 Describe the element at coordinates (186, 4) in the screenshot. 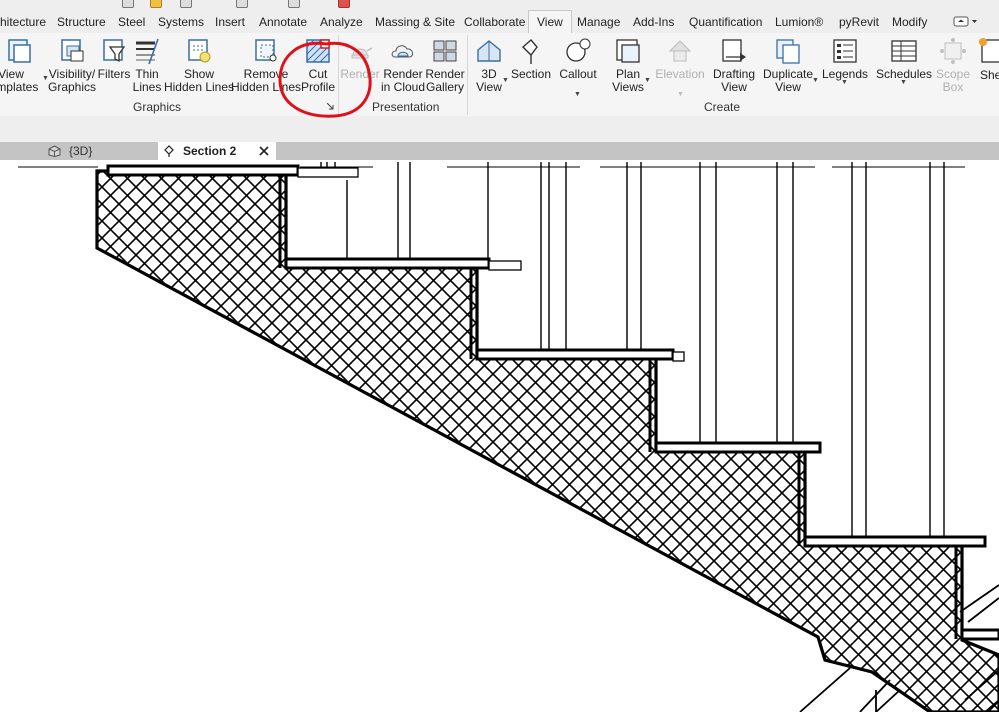

I see `measure-icon` at that location.